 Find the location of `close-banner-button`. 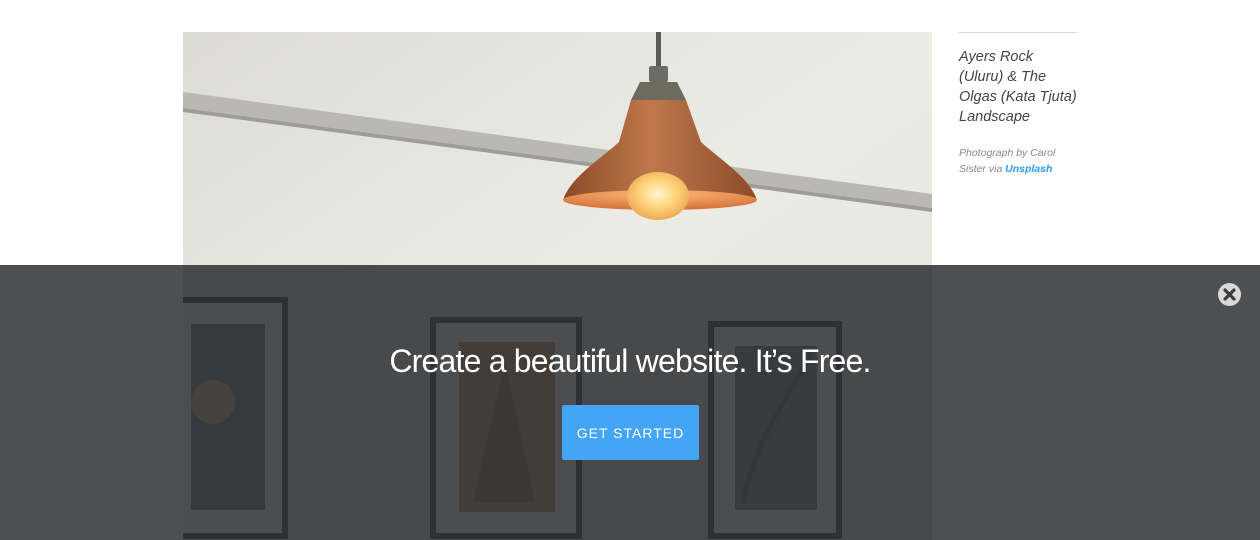

close-banner-button is located at coordinates (1229, 294).